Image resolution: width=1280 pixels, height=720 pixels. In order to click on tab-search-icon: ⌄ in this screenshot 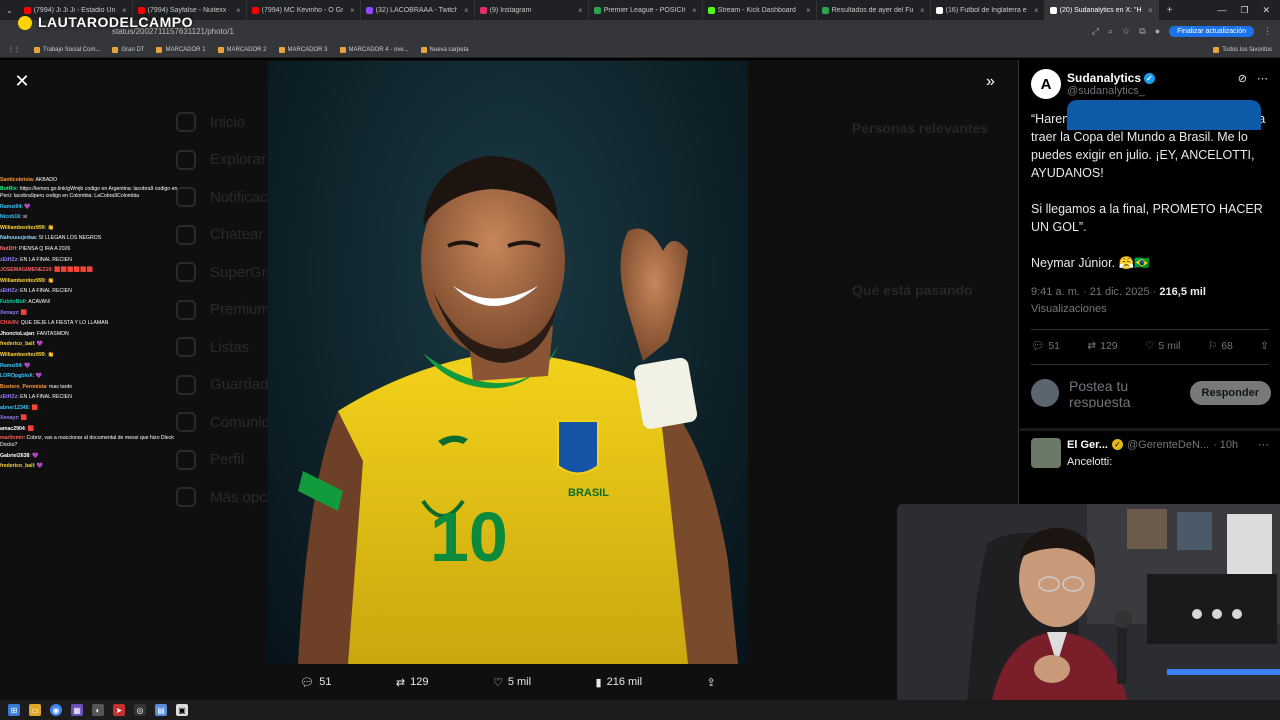, I will do `click(9, 10)`.